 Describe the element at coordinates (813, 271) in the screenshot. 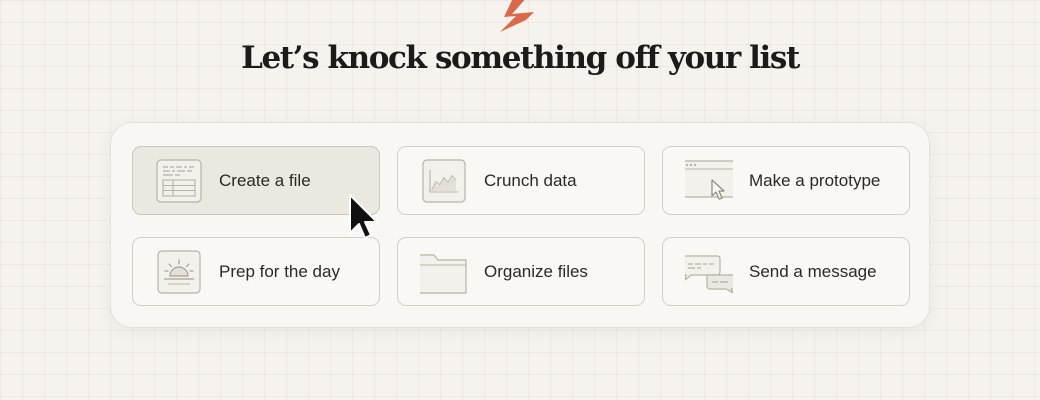

I see `card-label: Send a message` at that location.